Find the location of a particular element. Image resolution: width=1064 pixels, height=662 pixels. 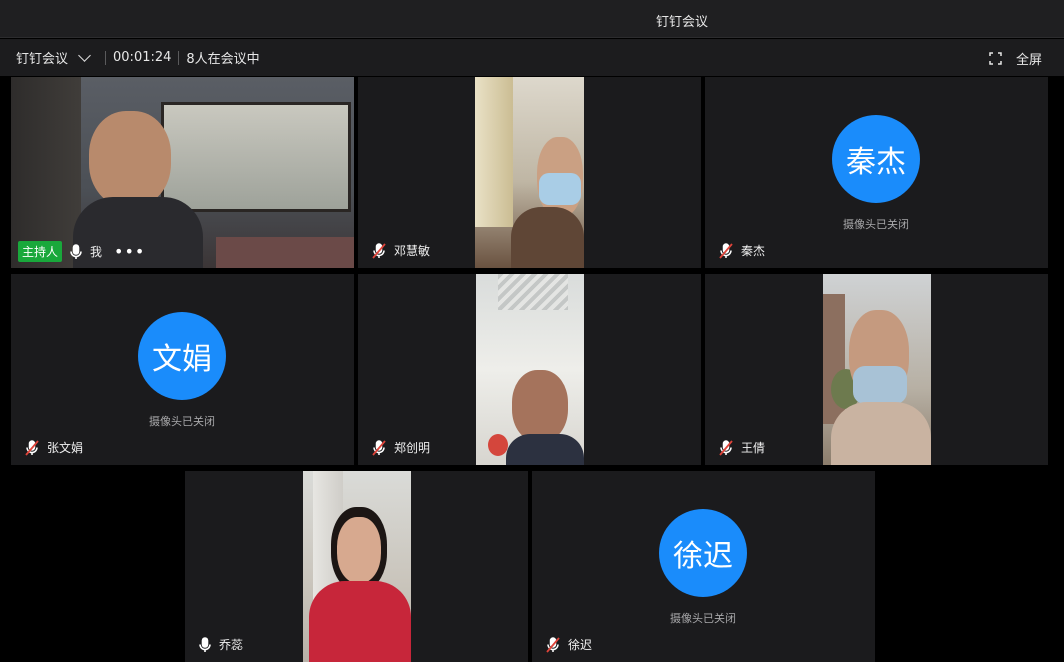

video-tile-me: 主持人 我 ••• is located at coordinates (182, 172).